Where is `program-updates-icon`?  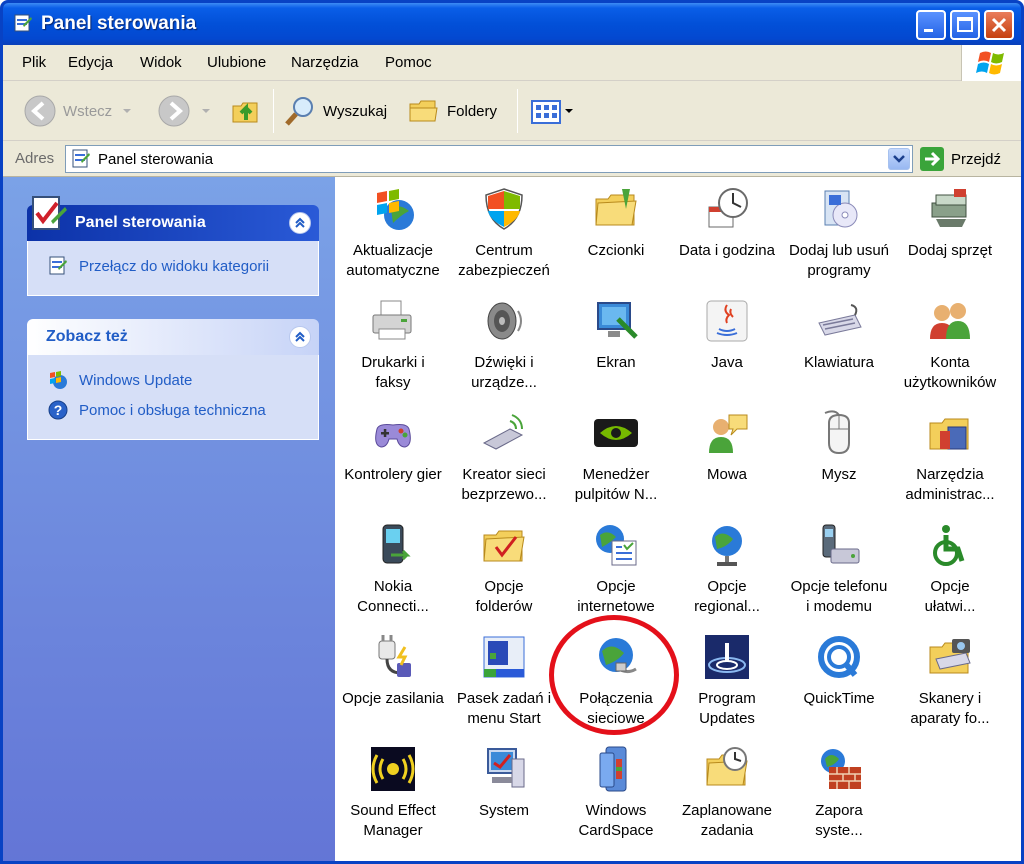
program-updates-icon is located at coordinates (727, 657).